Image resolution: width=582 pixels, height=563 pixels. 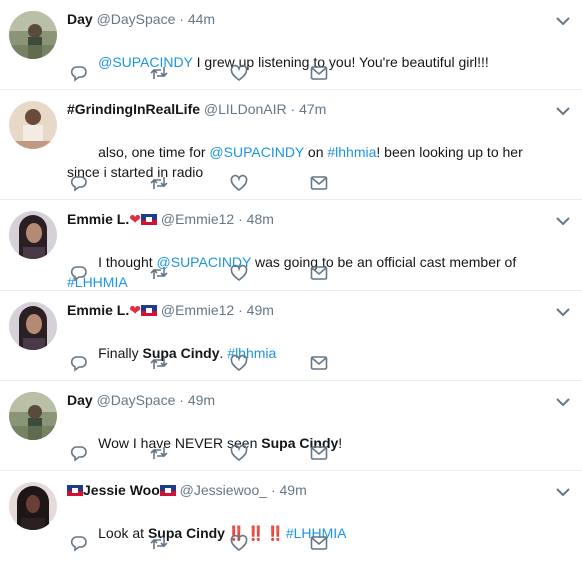 What do you see at coordinates (340, 443) in the screenshot?
I see `text-segment: !` at bounding box center [340, 443].